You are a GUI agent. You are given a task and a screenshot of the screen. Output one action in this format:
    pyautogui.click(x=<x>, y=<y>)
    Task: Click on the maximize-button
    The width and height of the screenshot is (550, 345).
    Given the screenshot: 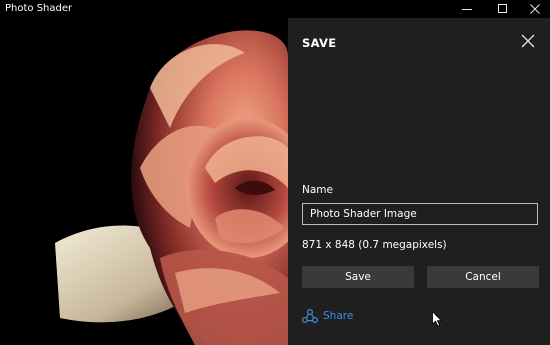 What is the action you would take?
    pyautogui.click(x=503, y=9)
    